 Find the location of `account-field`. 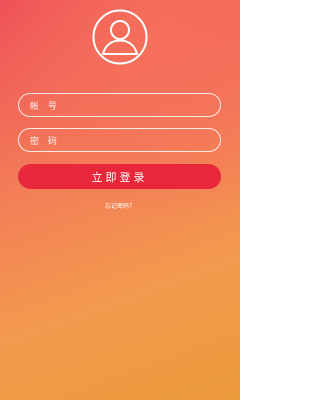

account-field is located at coordinates (119, 105).